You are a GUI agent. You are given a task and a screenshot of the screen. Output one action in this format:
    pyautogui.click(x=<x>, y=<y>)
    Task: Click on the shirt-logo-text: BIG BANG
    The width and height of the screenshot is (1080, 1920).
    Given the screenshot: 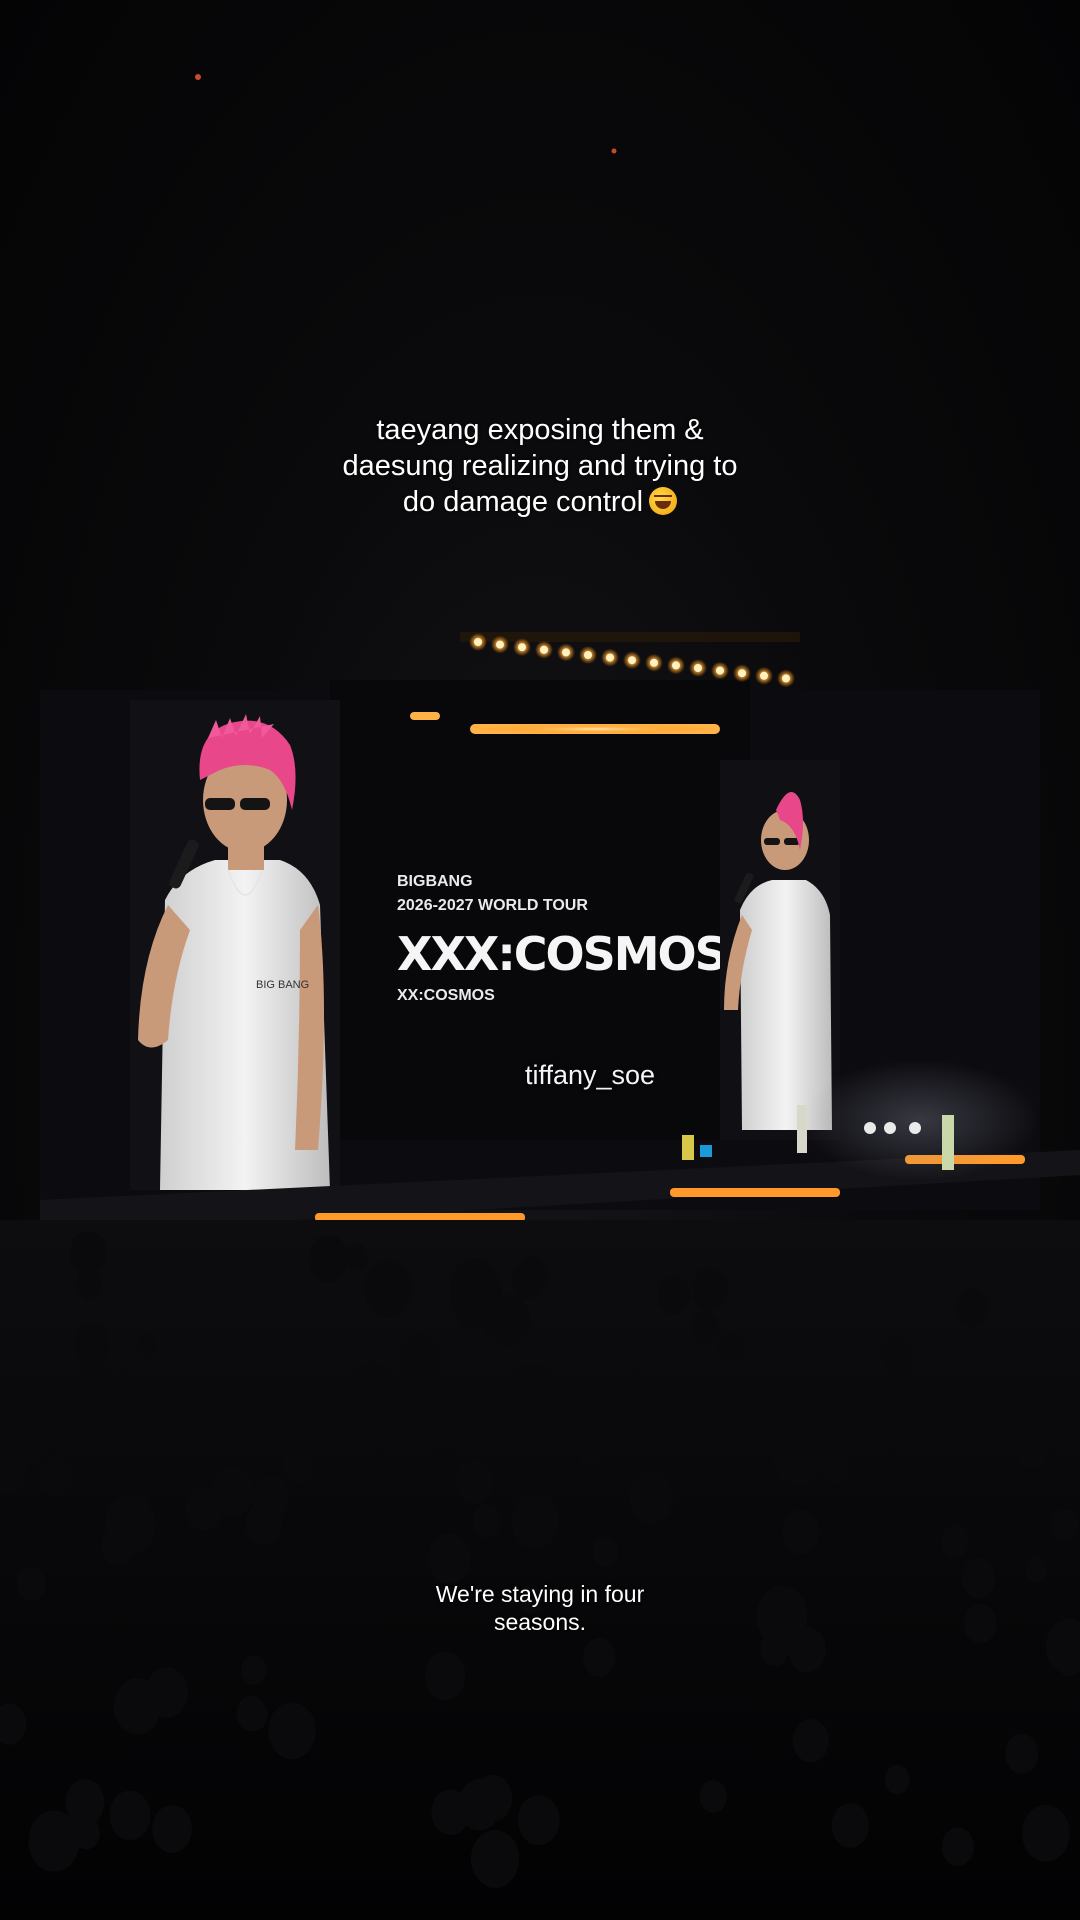 What is the action you would take?
    pyautogui.click(x=282, y=985)
    